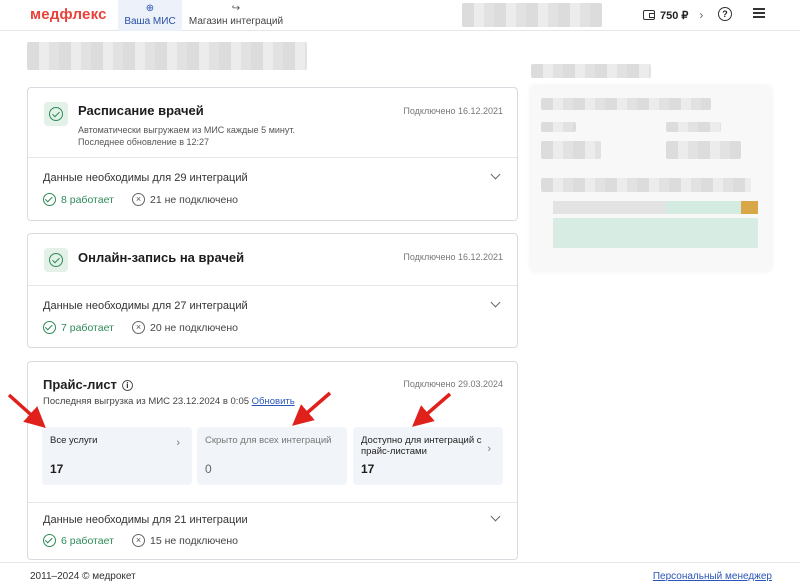 The height and width of the screenshot is (588, 800). I want to click on tab-label: Магазин интеграций, so click(236, 21).